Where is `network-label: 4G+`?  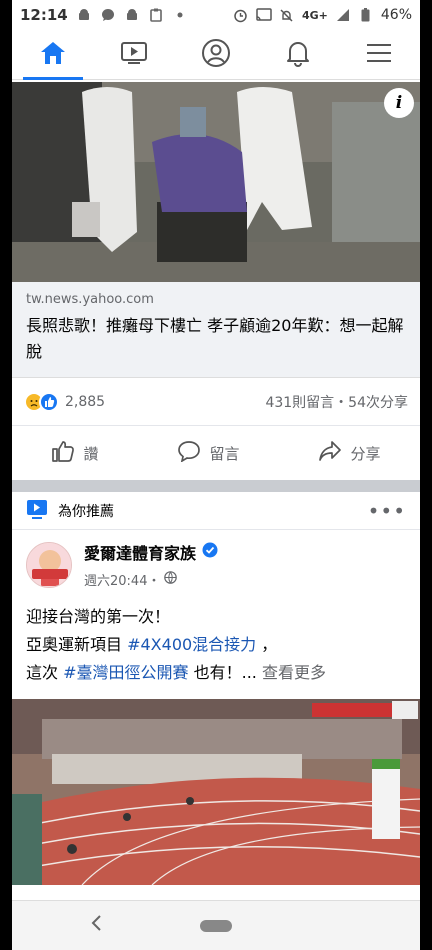 network-label: 4G+ is located at coordinates (314, 15).